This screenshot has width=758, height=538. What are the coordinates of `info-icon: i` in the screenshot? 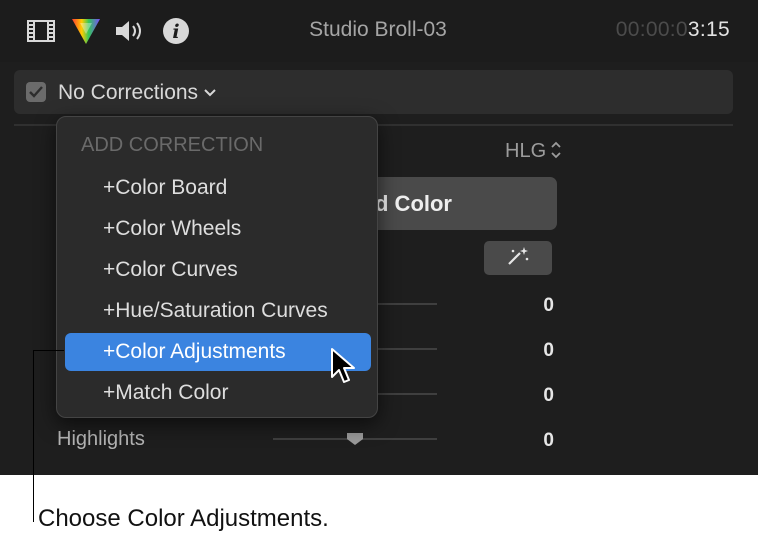 It's located at (176, 31).